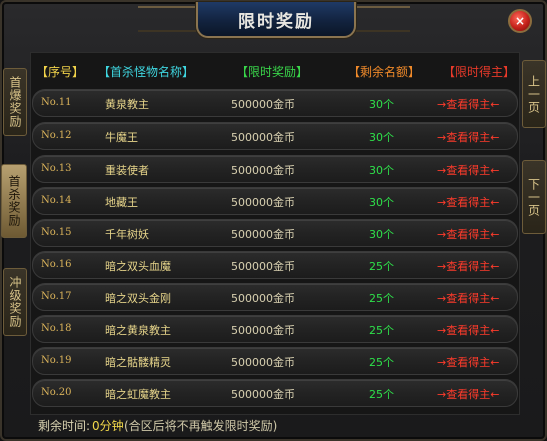  I want to click on window-title: 限时奖励, so click(276, 21).